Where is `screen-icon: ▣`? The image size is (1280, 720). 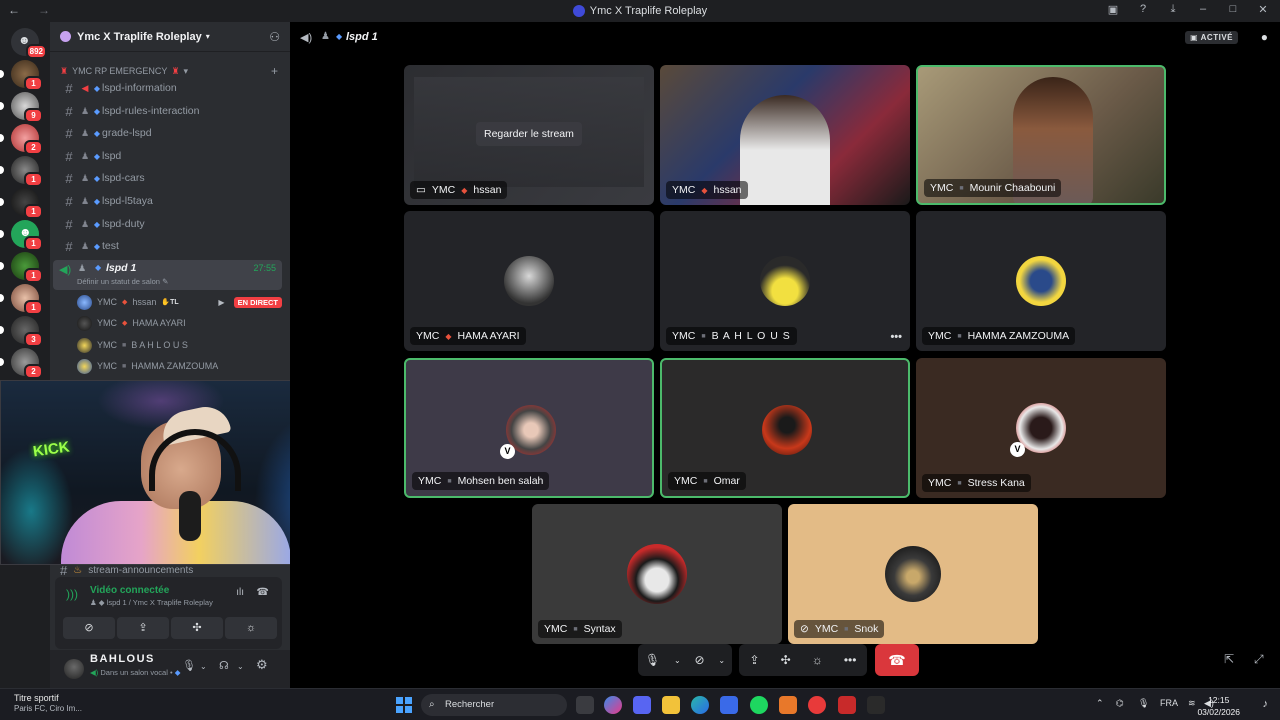
screen-icon: ▣ is located at coordinates (1113, 9).